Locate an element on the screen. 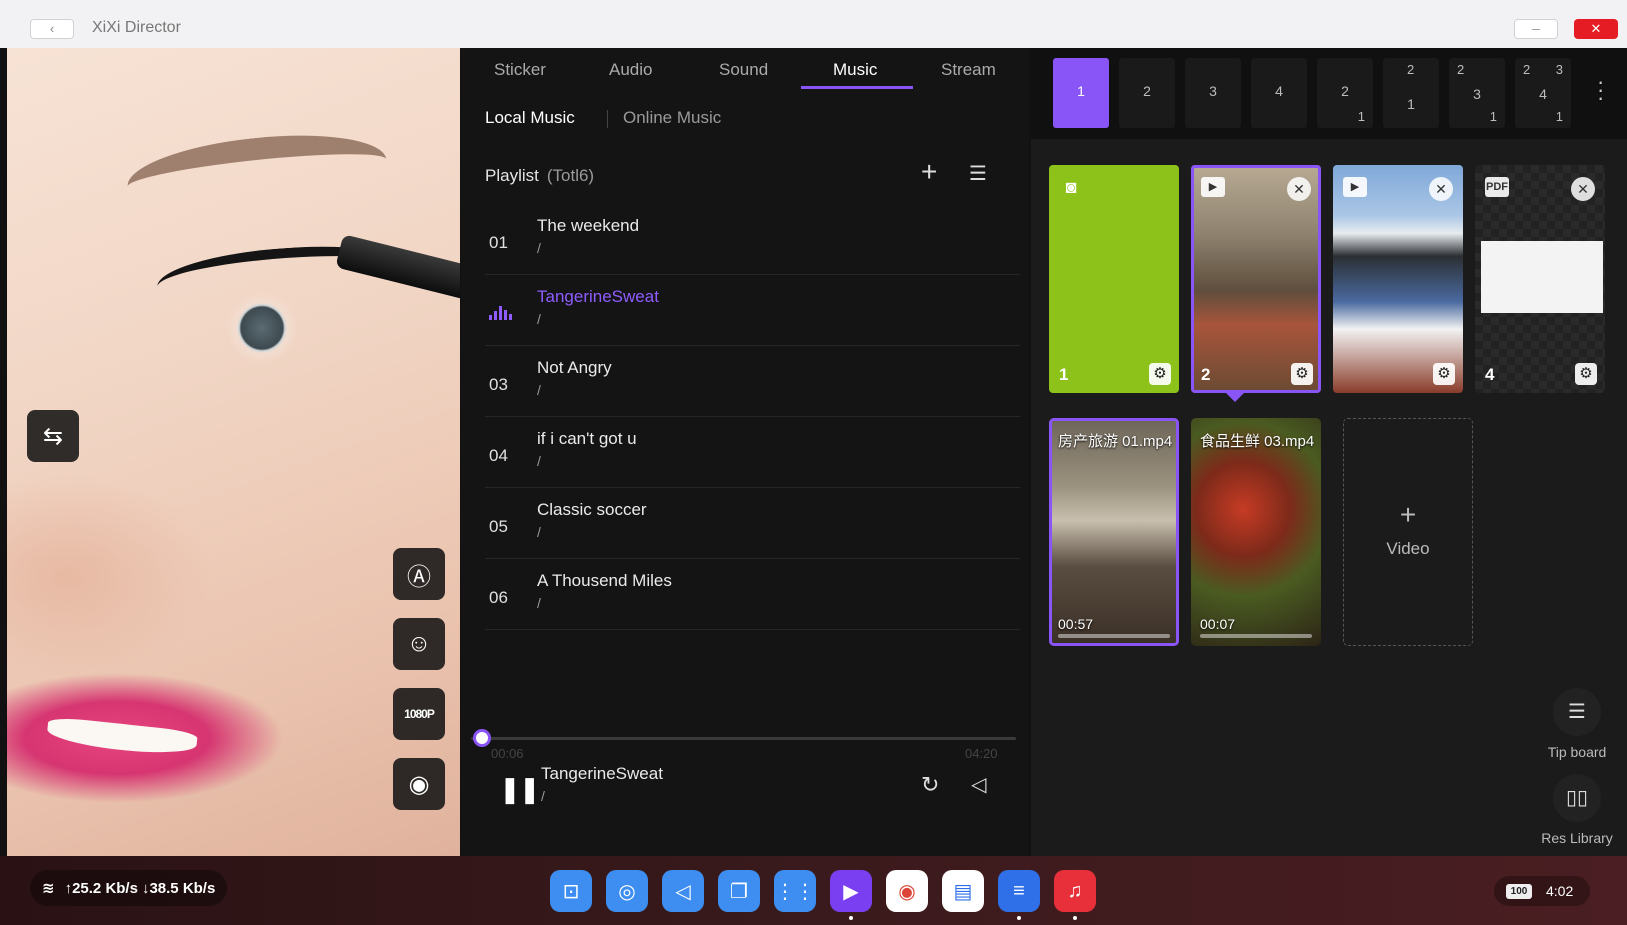 The width and height of the screenshot is (1627, 925). scan-app: ◎ is located at coordinates (627, 891).